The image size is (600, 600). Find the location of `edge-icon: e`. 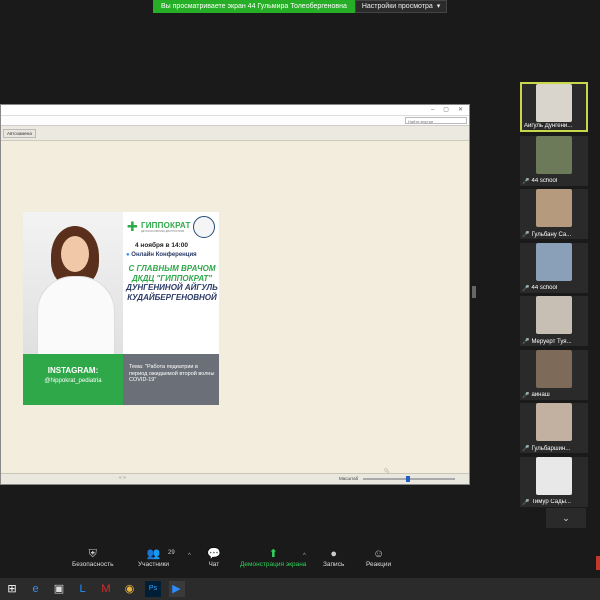

edge-icon: e is located at coordinates (36, 589).